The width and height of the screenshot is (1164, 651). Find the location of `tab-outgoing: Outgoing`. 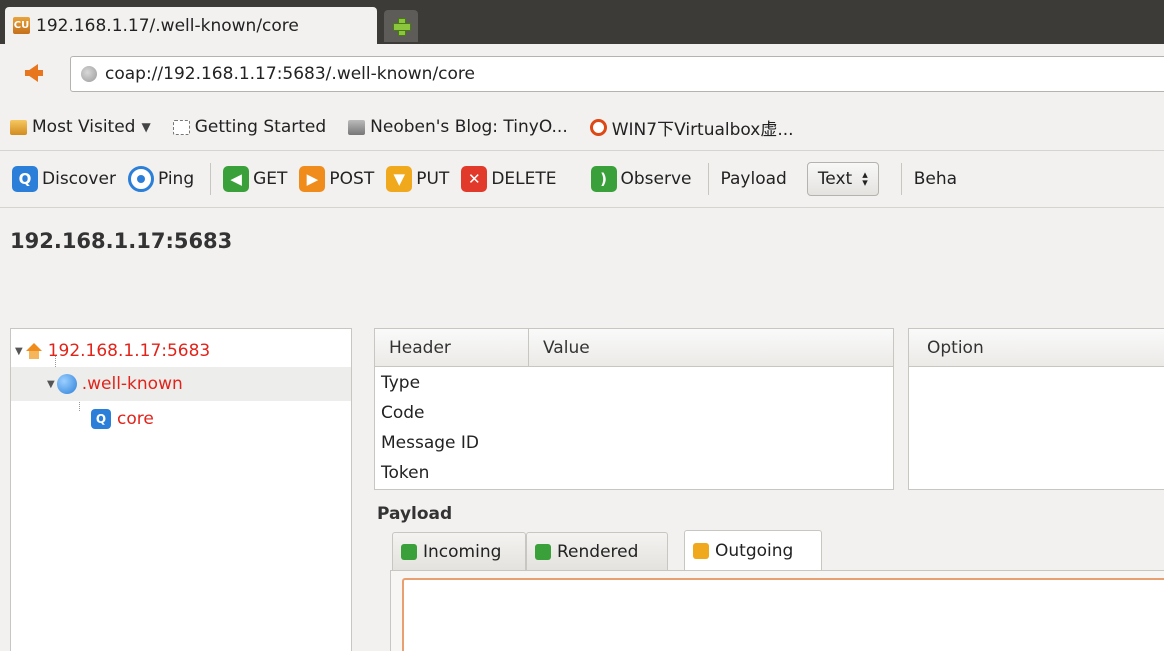

tab-outgoing: Outgoing is located at coordinates (753, 550).